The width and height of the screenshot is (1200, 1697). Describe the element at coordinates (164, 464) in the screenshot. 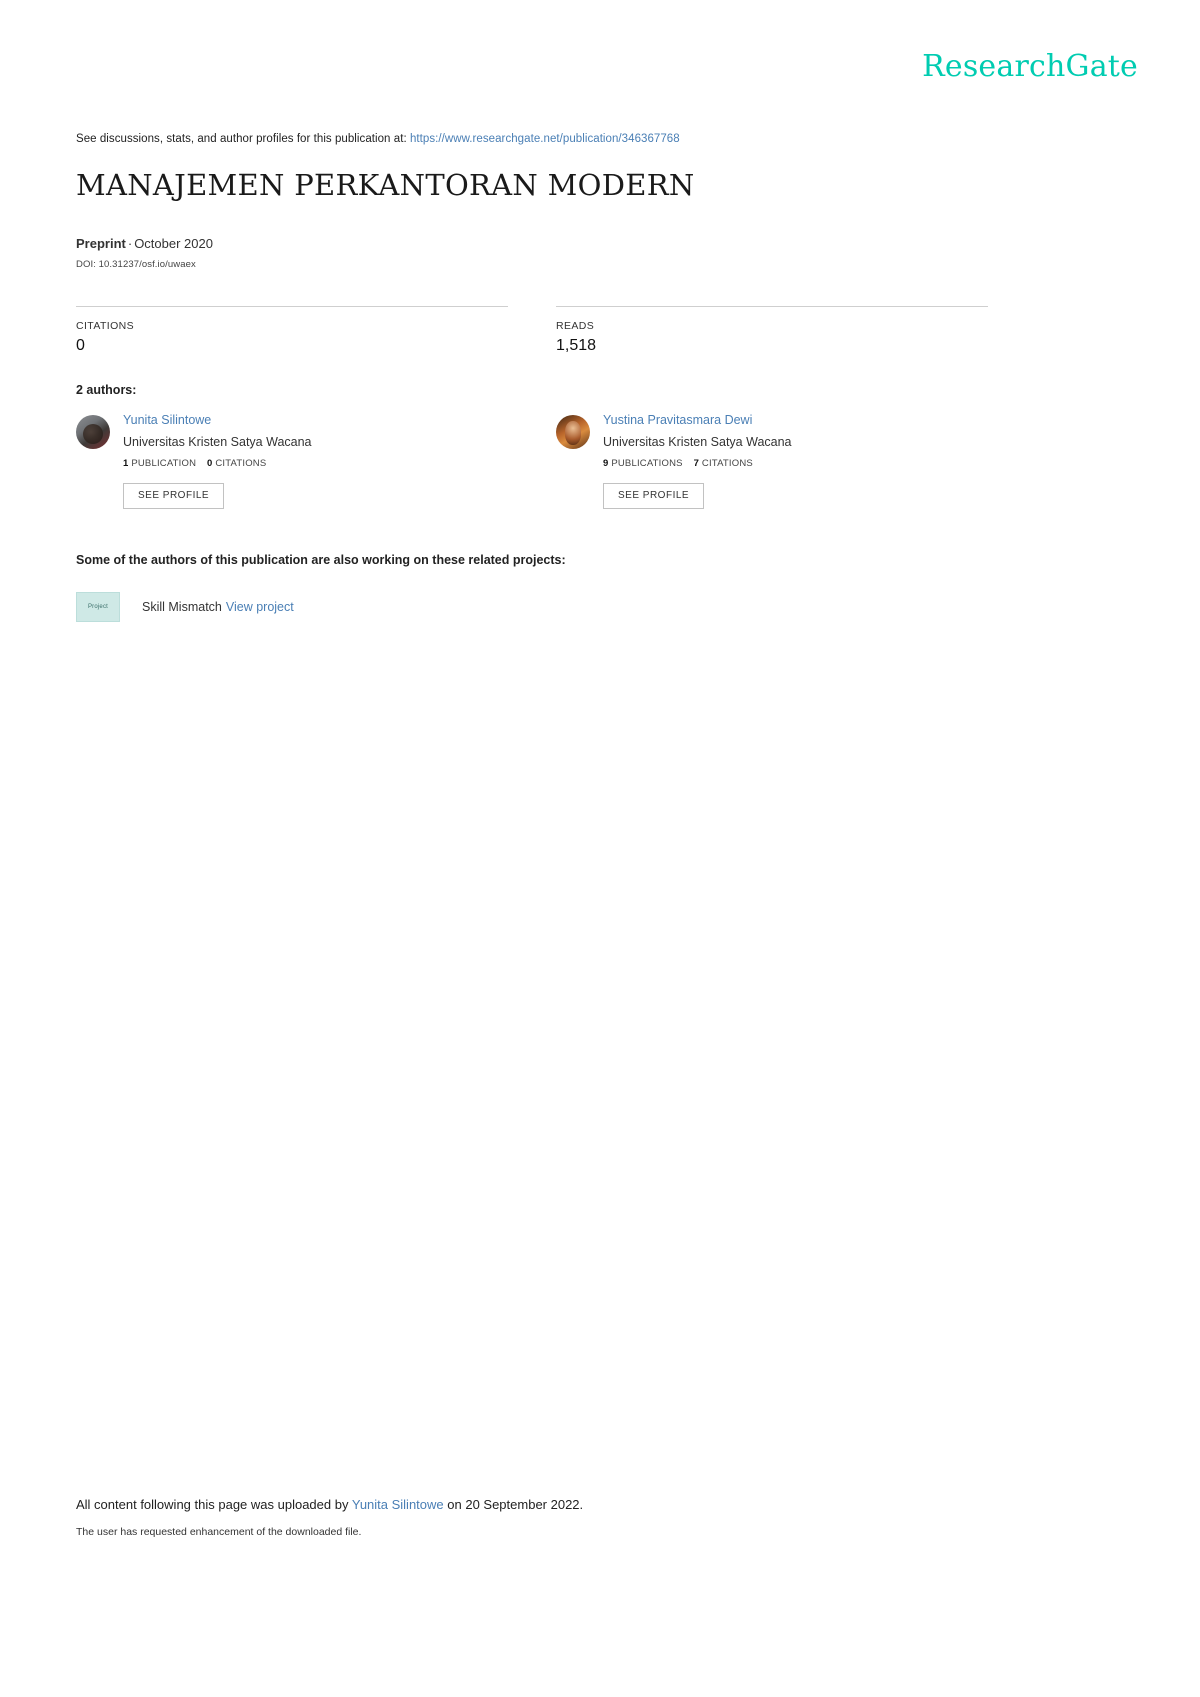

I see `author-publications-label: PUBLICATION` at that location.